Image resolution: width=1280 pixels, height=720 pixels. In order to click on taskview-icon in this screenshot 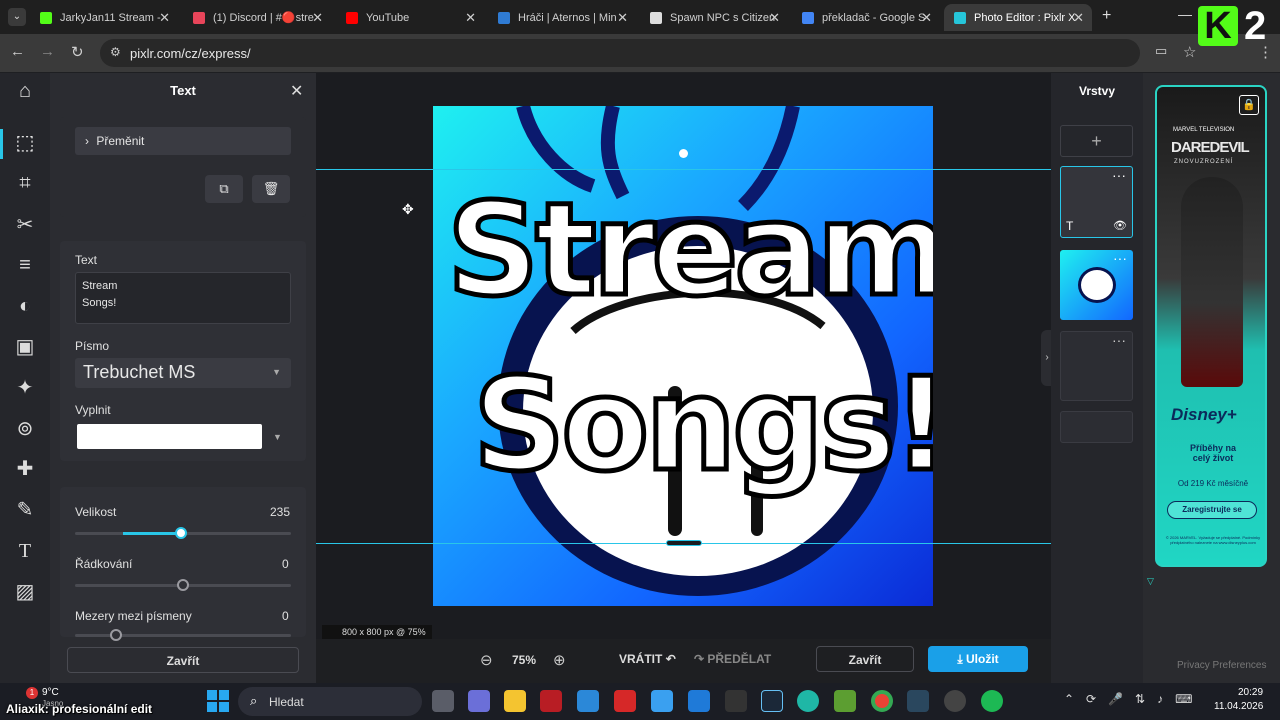, I will do `click(443, 701)`.